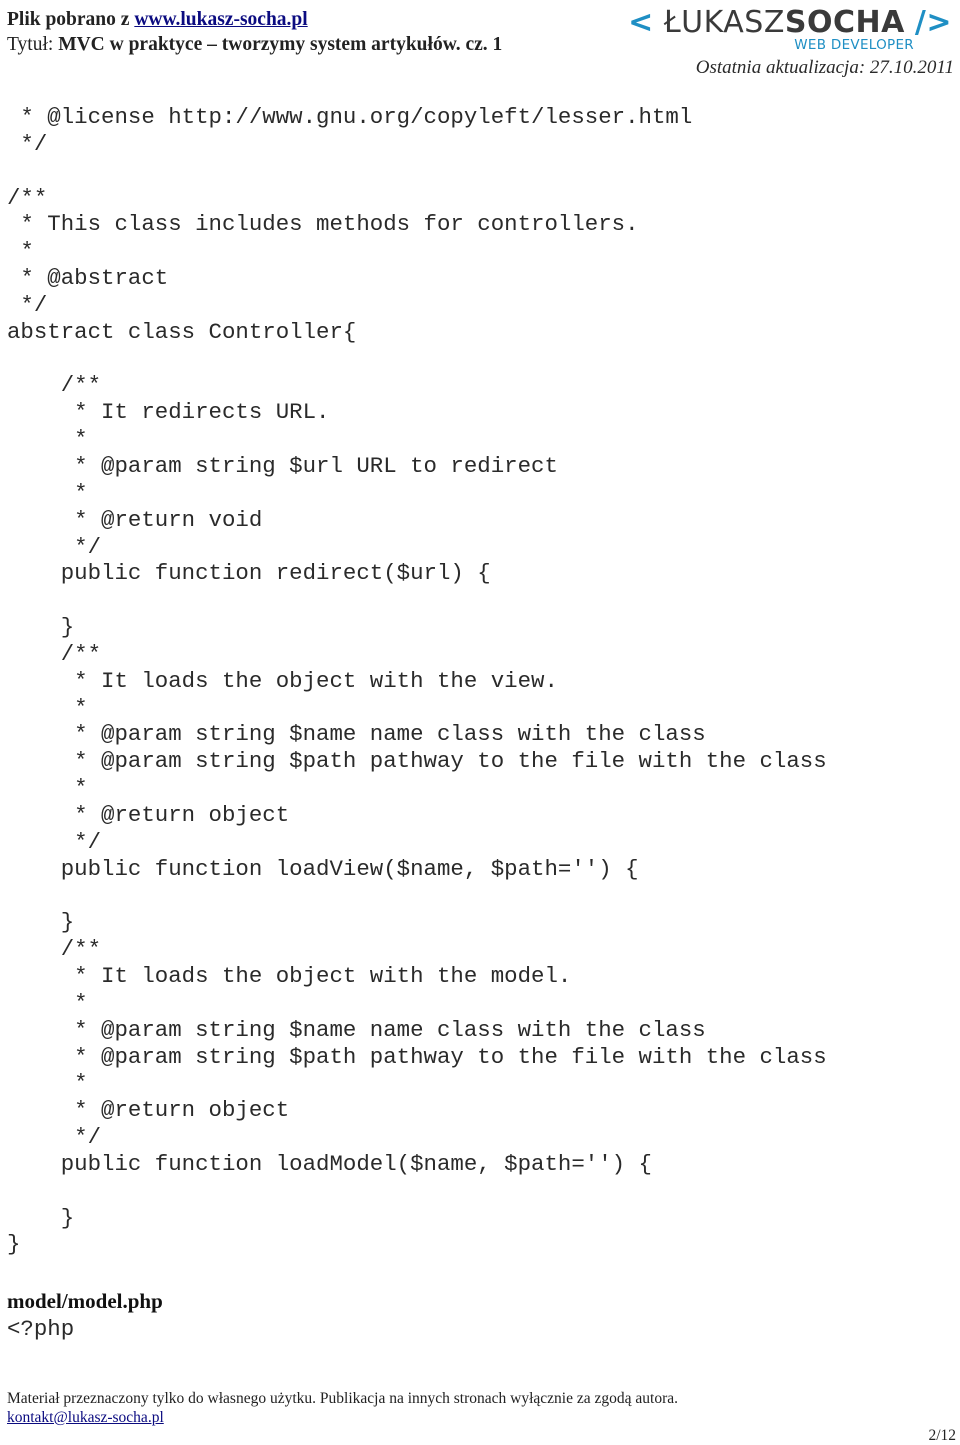 Image resolution: width=960 pixels, height=1445 pixels. I want to click on logo-first-name: ŁUKASZ, so click(724, 22).